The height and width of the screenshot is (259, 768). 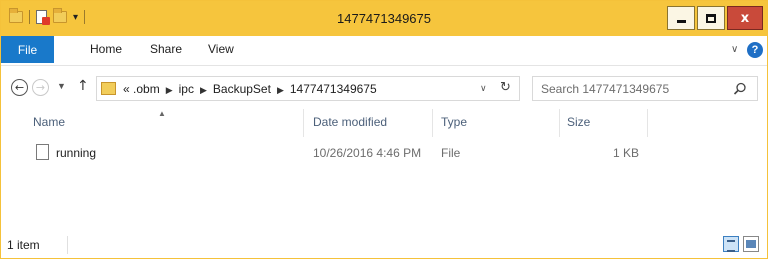 I want to click on expand-ribbon-chevron-icon: ∨, so click(x=734, y=49).